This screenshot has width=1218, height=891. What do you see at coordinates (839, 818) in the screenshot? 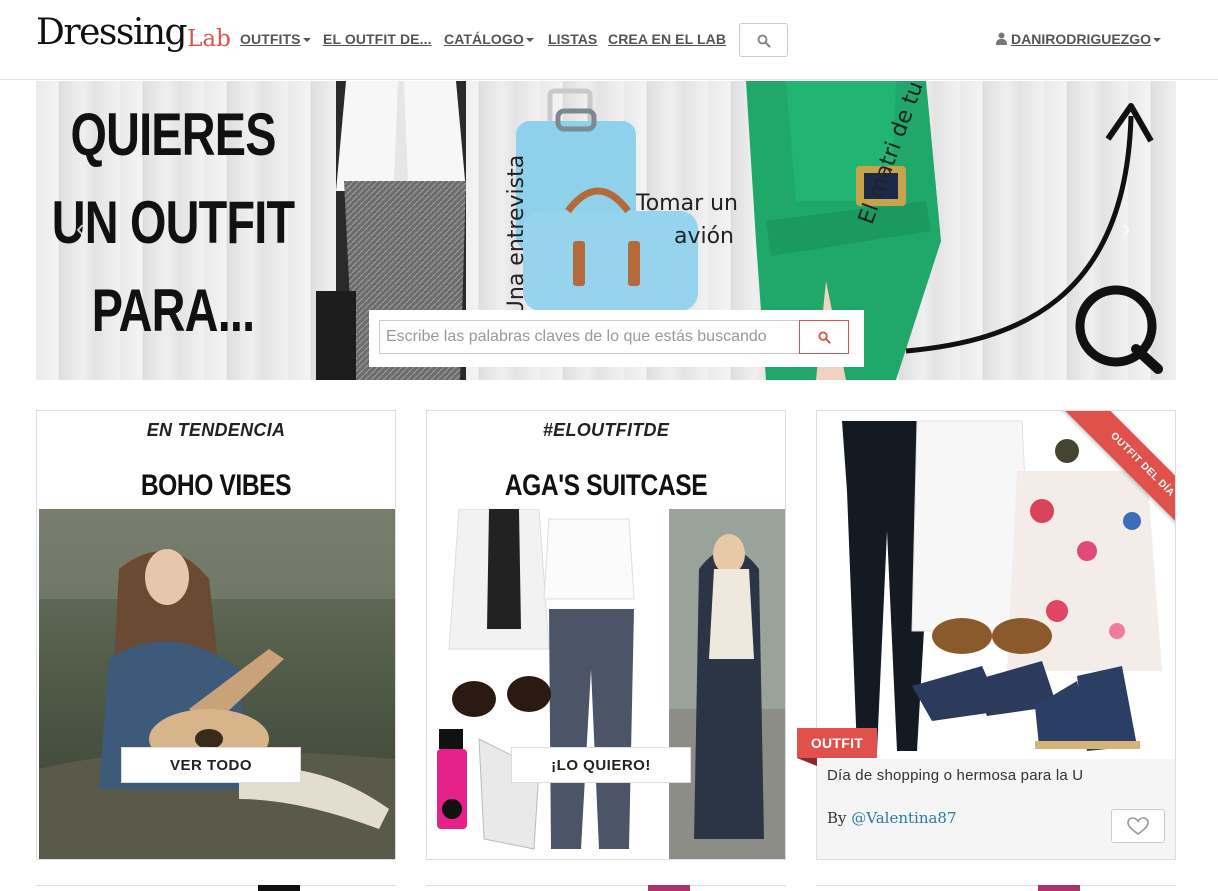
I see `byline-prefix: By` at bounding box center [839, 818].